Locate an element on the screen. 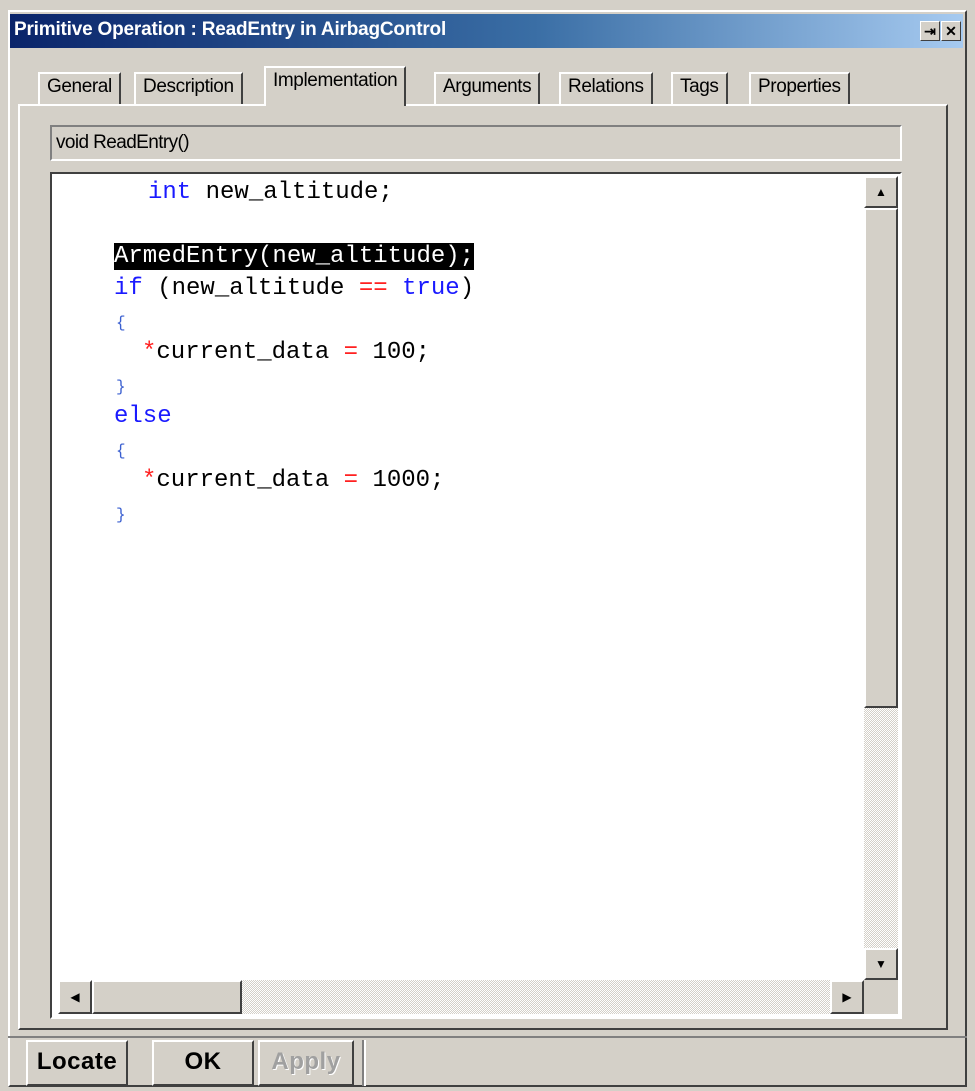 The height and width of the screenshot is (1091, 975). apply-button: Apply is located at coordinates (306, 1063).